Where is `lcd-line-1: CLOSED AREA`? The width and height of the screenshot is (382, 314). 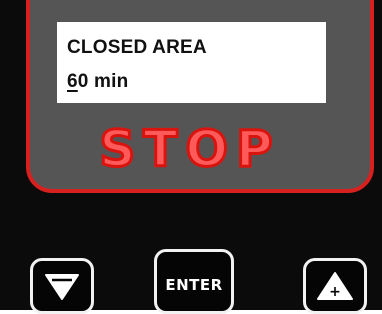 lcd-line-1: CLOSED AREA is located at coordinates (137, 47).